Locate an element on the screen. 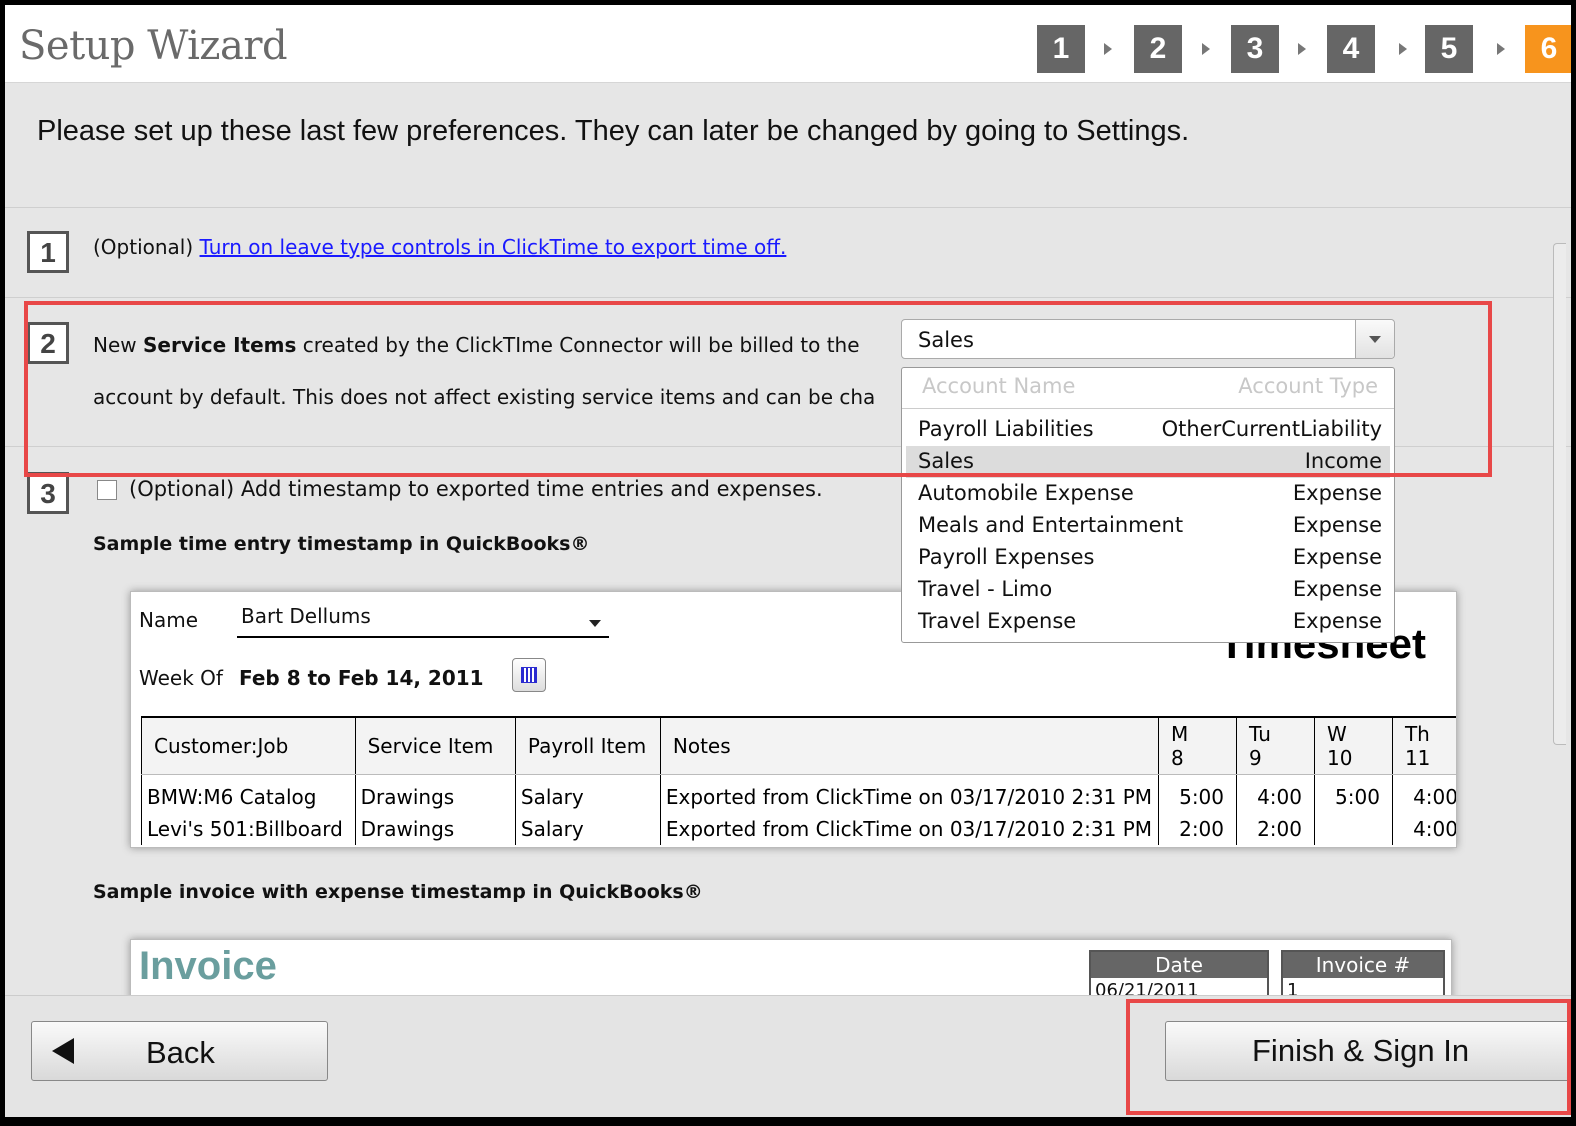  invoice-date-label: Date is located at coordinates (1179, 965).